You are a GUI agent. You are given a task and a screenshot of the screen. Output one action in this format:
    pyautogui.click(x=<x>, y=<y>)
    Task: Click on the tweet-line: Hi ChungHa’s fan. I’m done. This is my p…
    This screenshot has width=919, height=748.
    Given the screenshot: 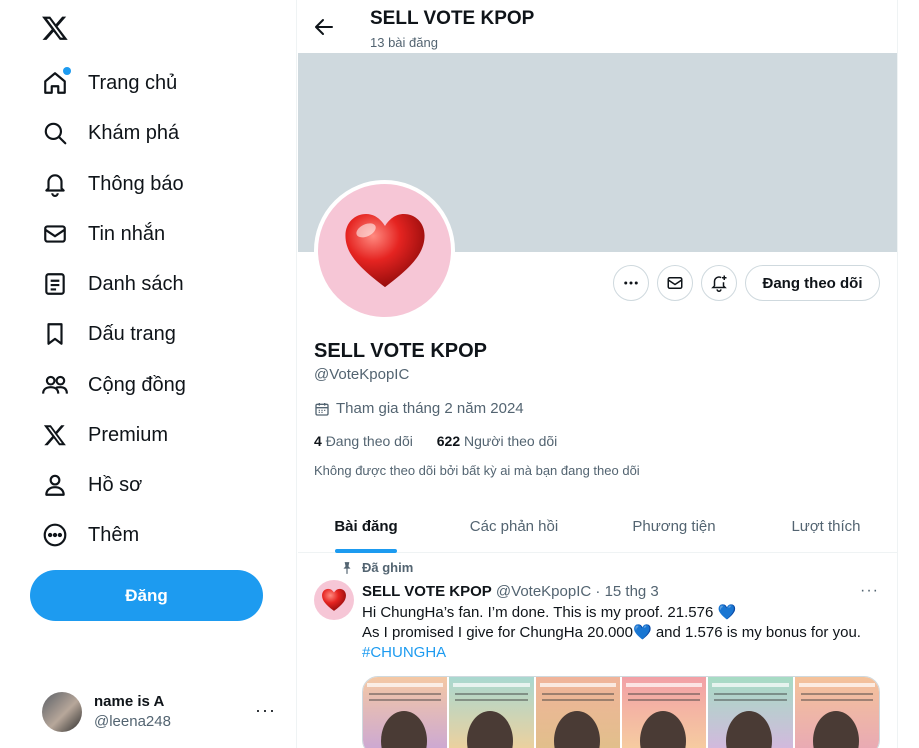 What is the action you would take?
    pyautogui.click(x=549, y=612)
    